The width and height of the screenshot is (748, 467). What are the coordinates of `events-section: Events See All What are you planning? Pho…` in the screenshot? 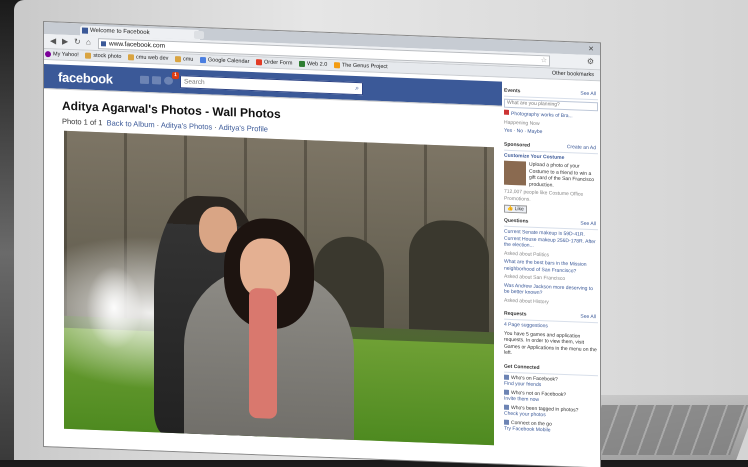 It's located at (551, 113).